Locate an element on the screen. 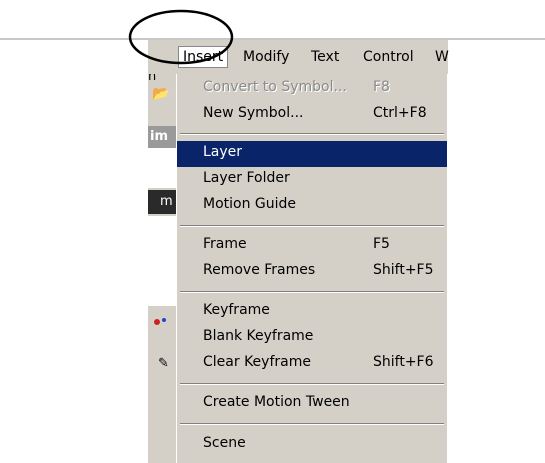  menu-item-scene: Scene is located at coordinates (312, 445).